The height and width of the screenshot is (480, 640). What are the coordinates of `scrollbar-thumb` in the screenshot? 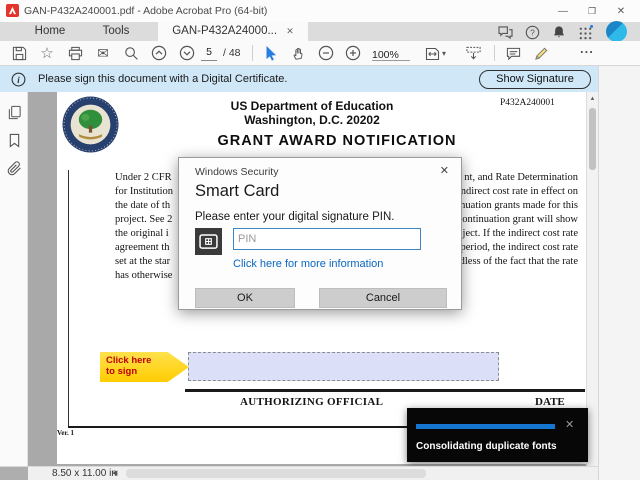 It's located at (592, 139).